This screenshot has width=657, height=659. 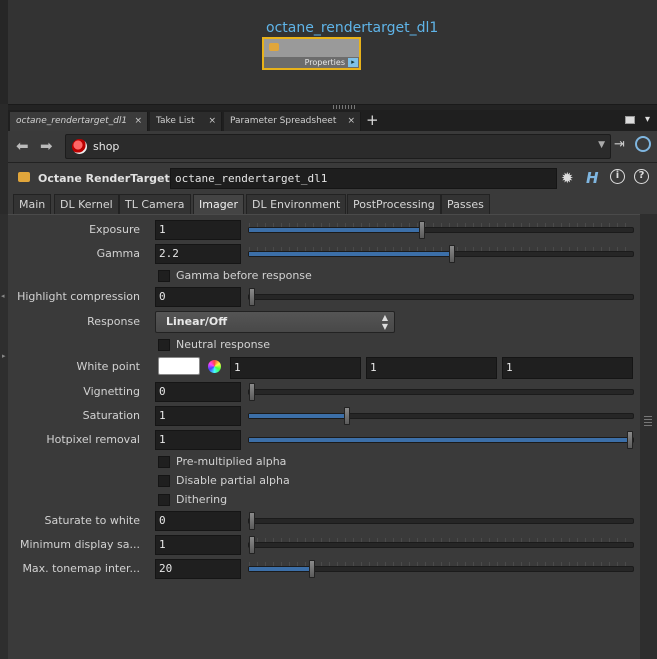 What do you see at coordinates (164, 276) in the screenshot?
I see `gamma-before-response-checkbox` at bounding box center [164, 276].